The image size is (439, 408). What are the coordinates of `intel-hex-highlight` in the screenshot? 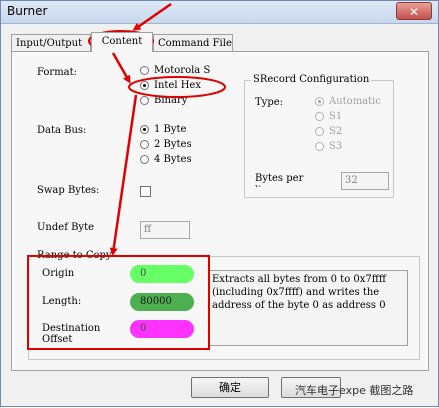 It's located at (177, 87).